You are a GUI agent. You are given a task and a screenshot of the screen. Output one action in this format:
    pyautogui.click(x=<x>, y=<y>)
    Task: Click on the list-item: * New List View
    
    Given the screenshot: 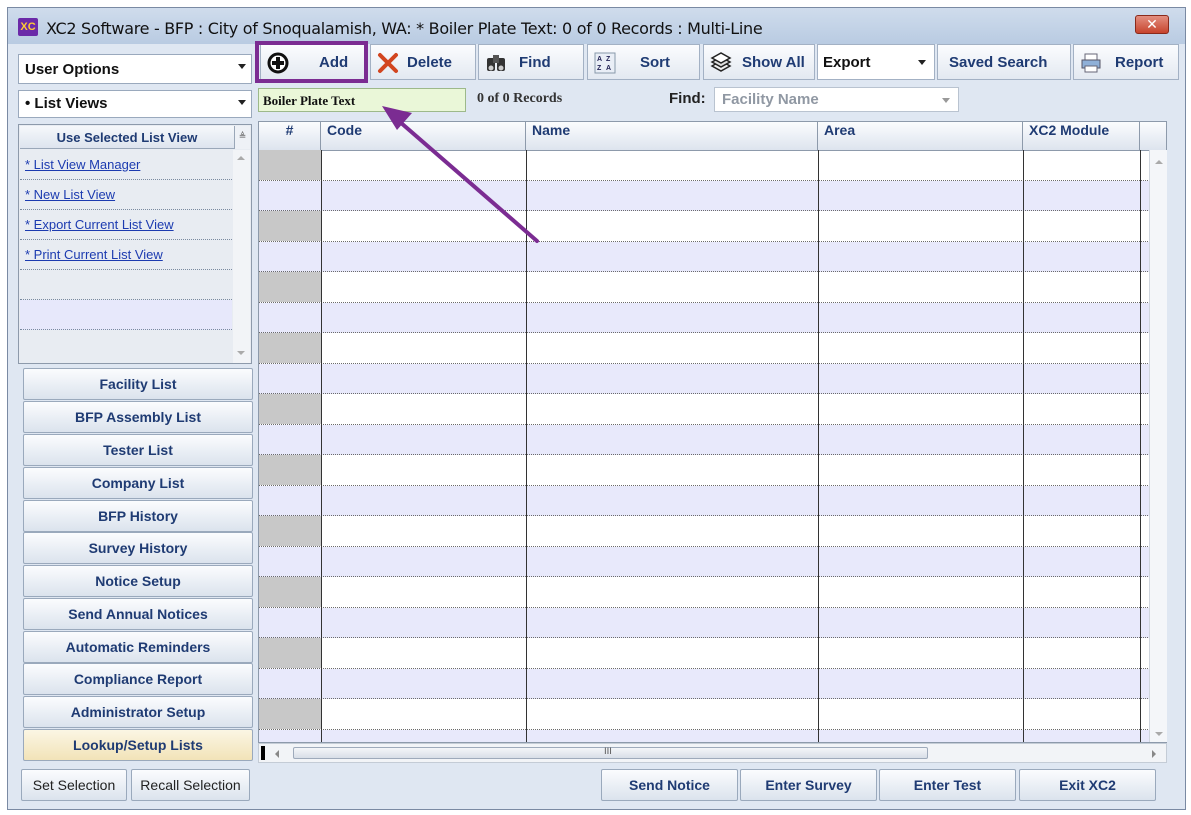 What is the action you would take?
    pyautogui.click(x=126, y=195)
    